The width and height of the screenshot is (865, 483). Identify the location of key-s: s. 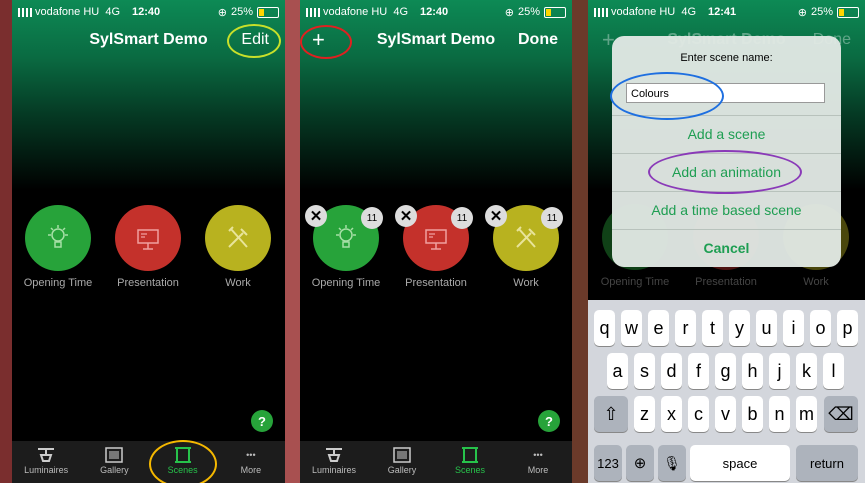
(644, 371).